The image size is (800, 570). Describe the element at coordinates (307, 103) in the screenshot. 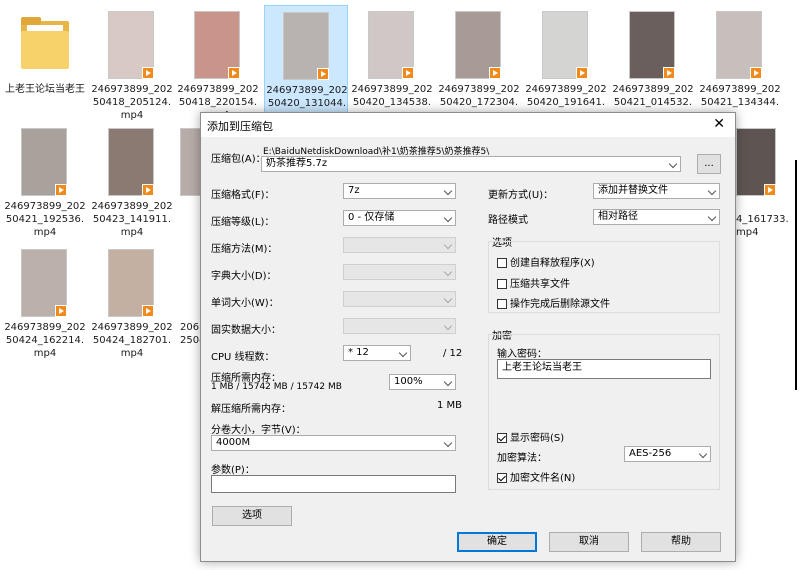

I see `file-name-line: 50420_131044.` at that location.